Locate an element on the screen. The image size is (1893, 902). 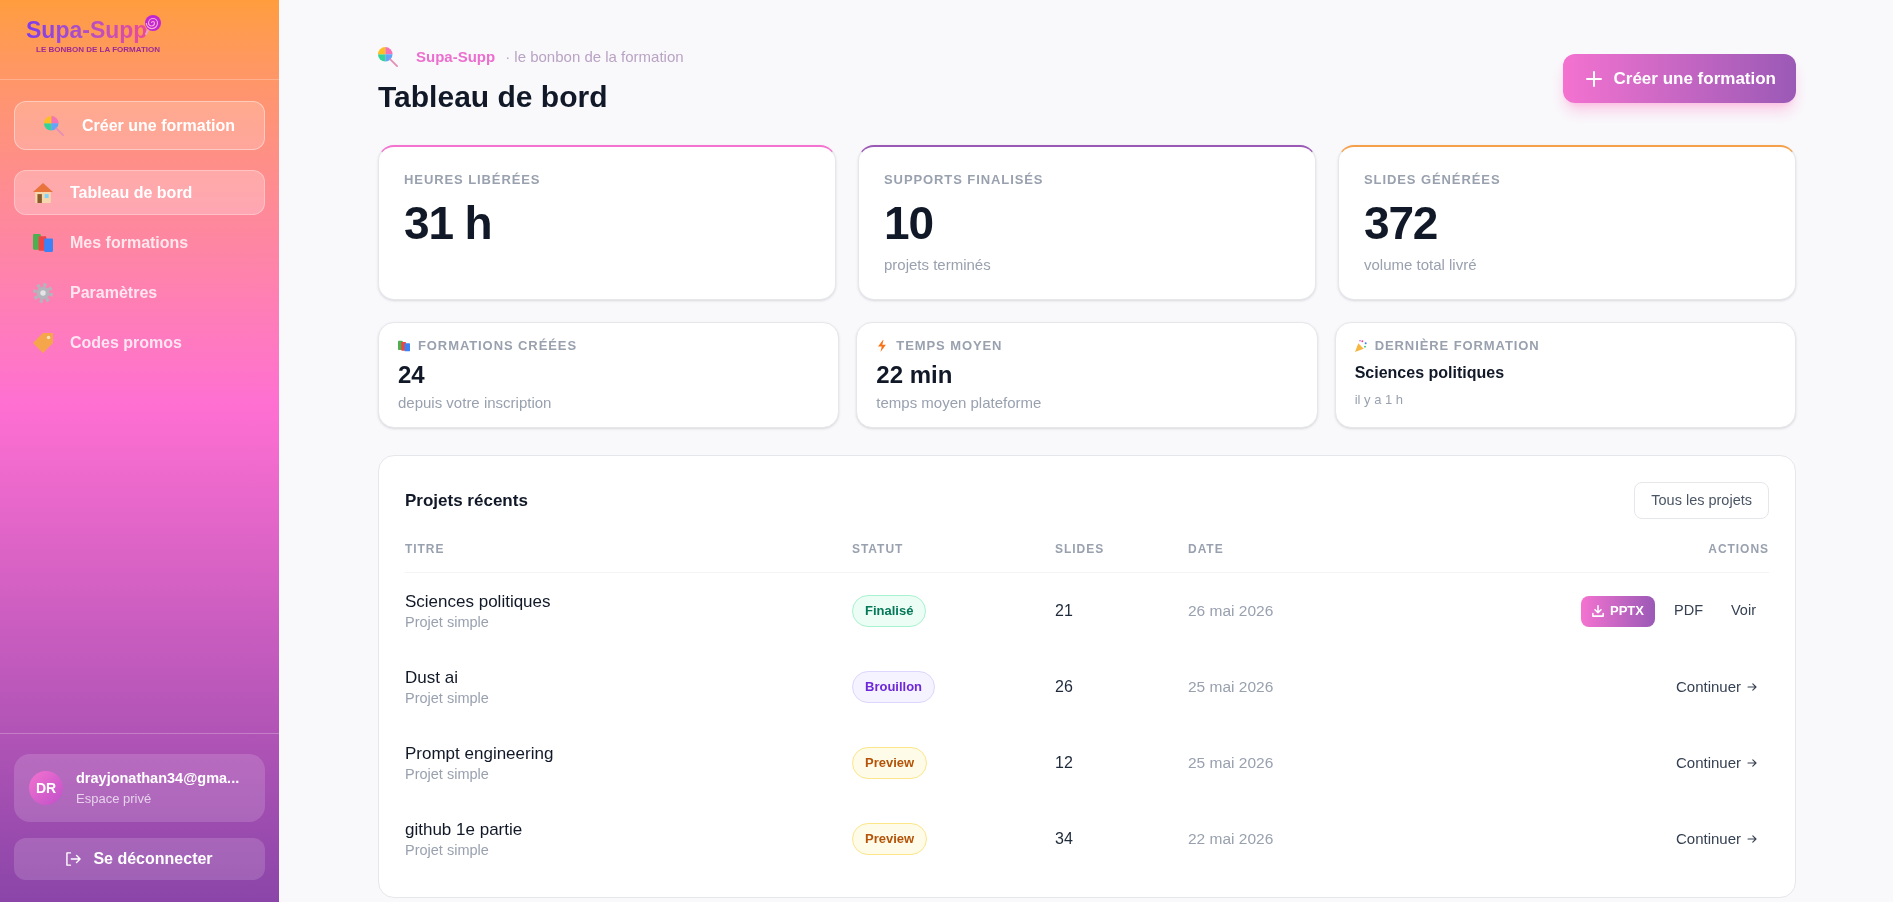
column-header: TITRE is located at coordinates (425, 549).